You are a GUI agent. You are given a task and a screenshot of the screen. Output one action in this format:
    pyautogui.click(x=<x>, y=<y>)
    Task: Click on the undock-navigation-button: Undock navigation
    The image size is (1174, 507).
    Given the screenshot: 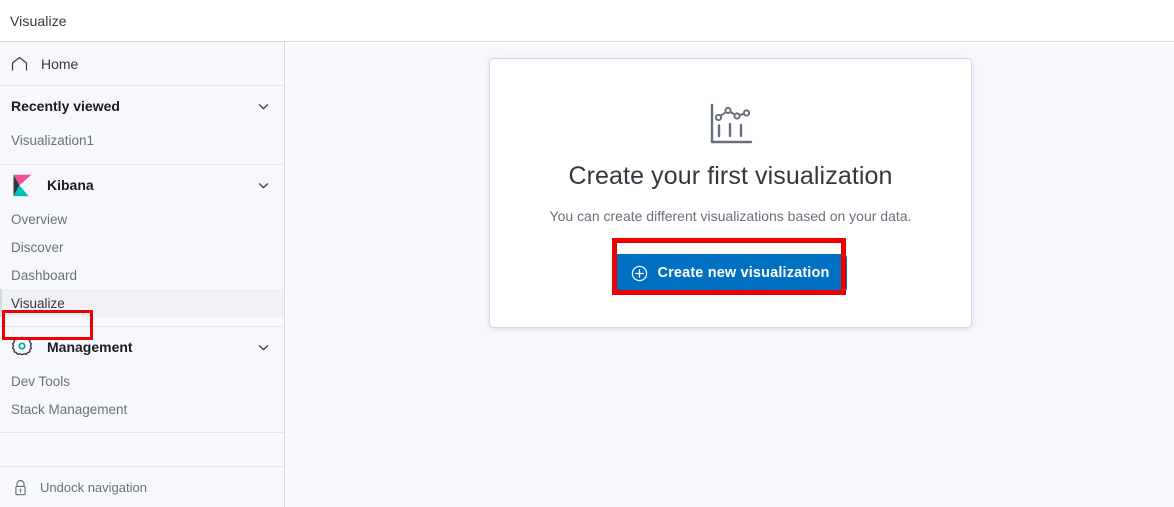 What is the action you would take?
    pyautogui.click(x=142, y=486)
    